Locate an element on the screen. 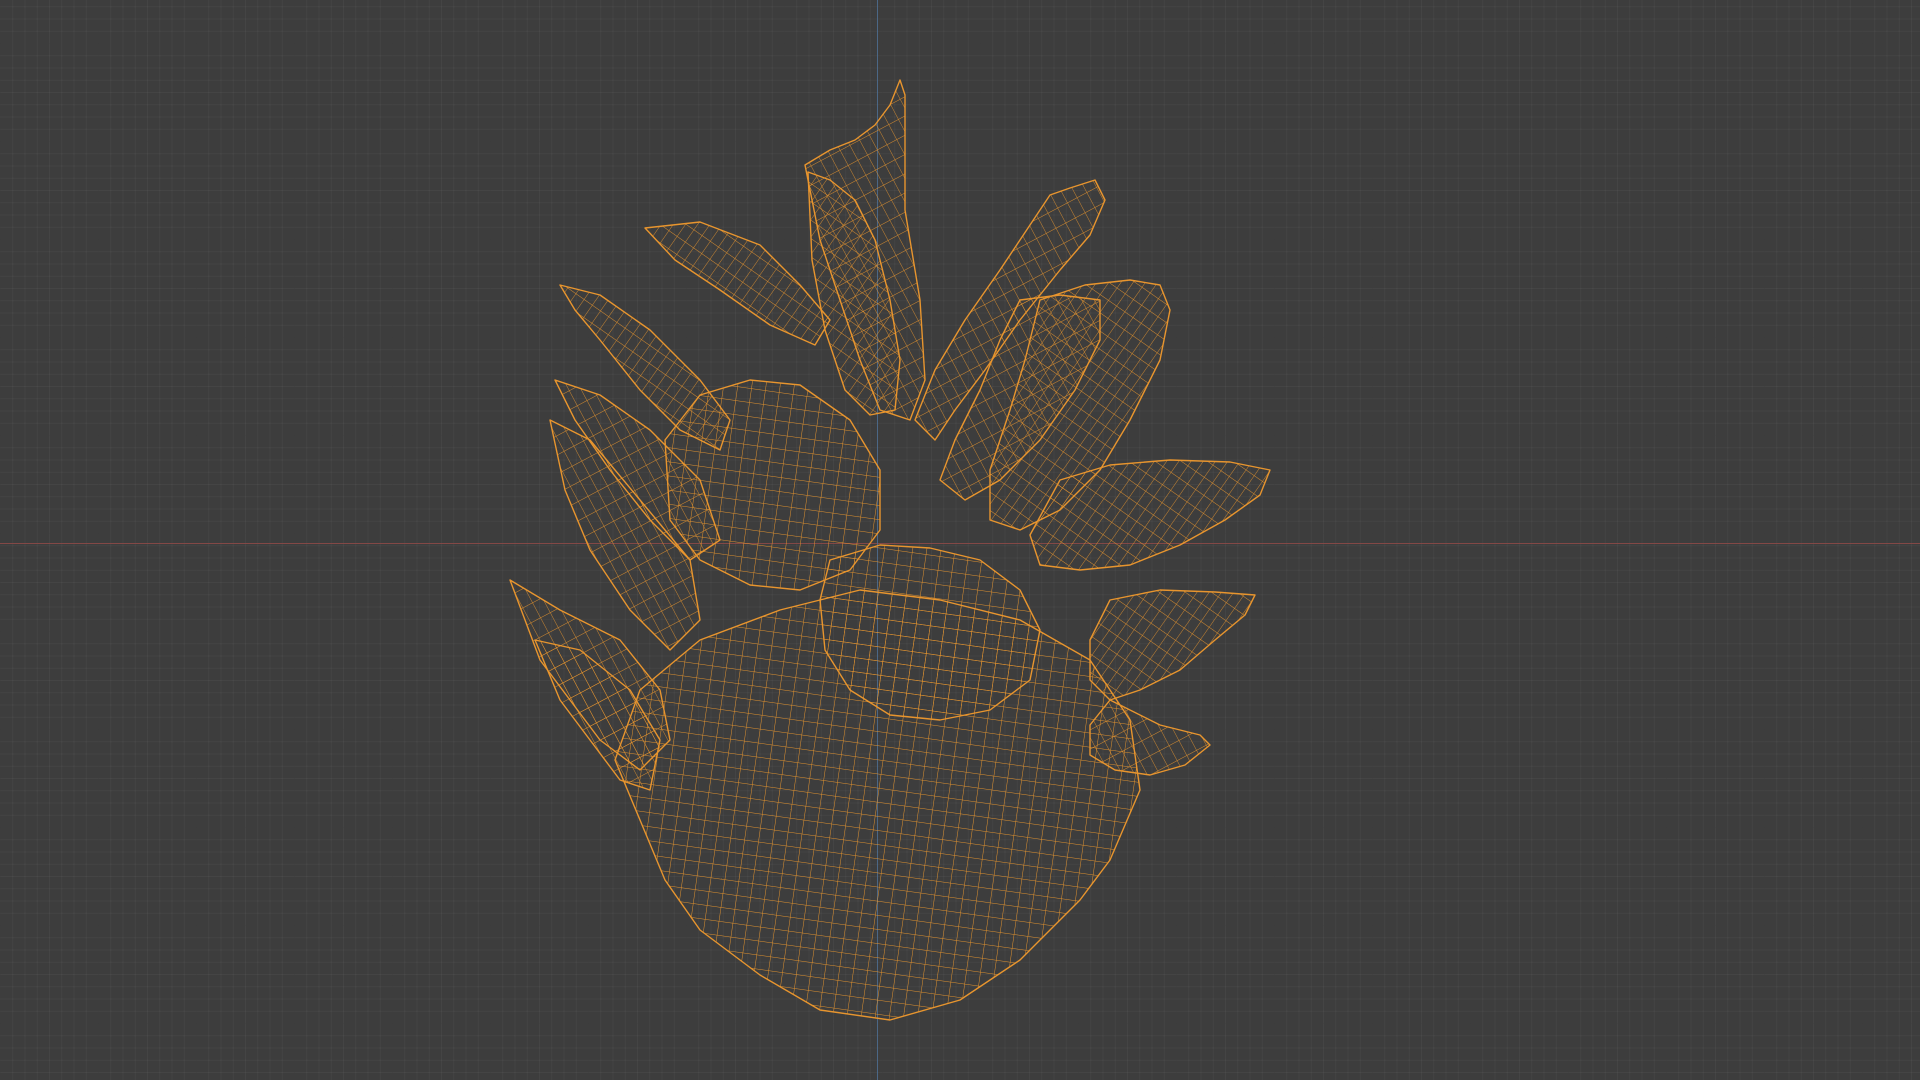 Image resolution: width=1920 pixels, height=1080 pixels. mesh-leaf-left-top is located at coordinates (737, 283).